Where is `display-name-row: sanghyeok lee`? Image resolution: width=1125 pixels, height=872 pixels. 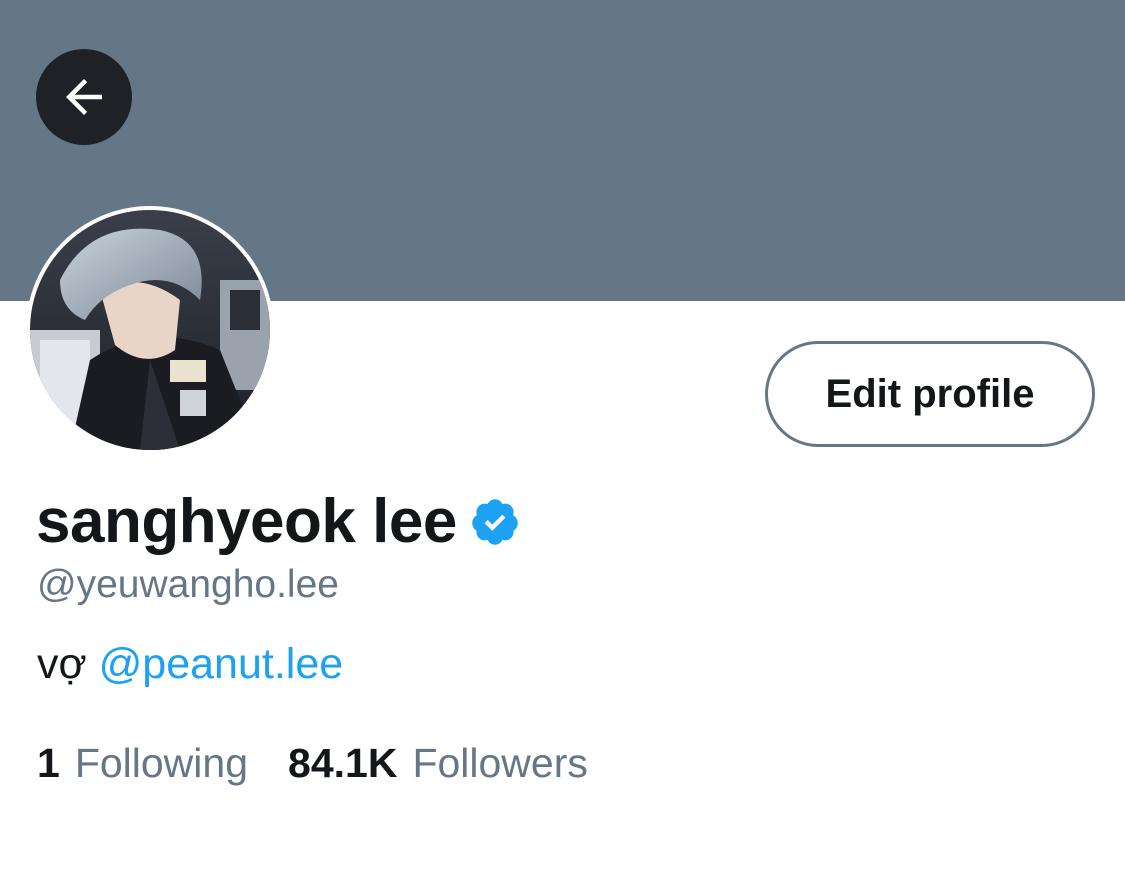
display-name-row: sanghyeok lee is located at coordinates (278, 521).